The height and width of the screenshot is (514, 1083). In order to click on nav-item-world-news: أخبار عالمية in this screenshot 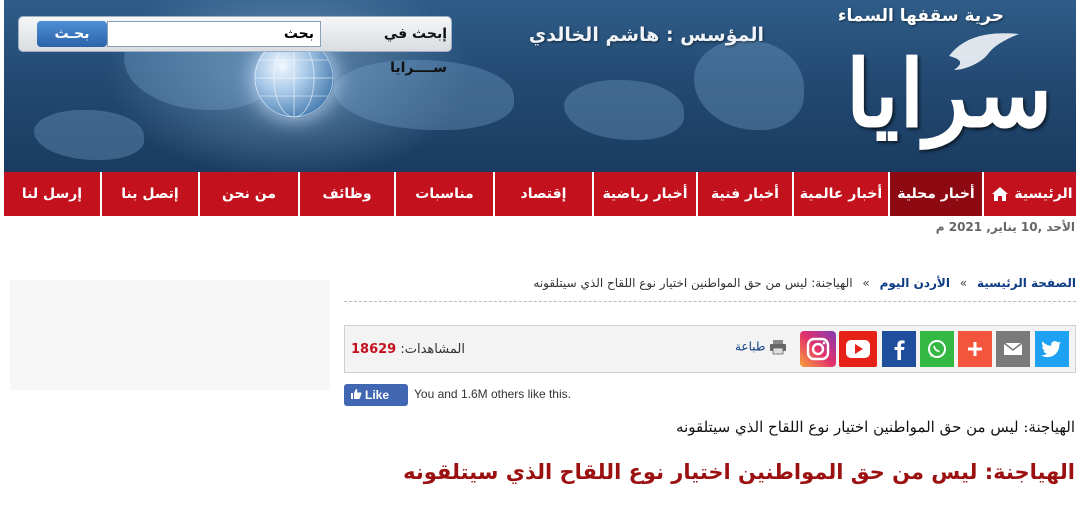, I will do `click(840, 194)`.